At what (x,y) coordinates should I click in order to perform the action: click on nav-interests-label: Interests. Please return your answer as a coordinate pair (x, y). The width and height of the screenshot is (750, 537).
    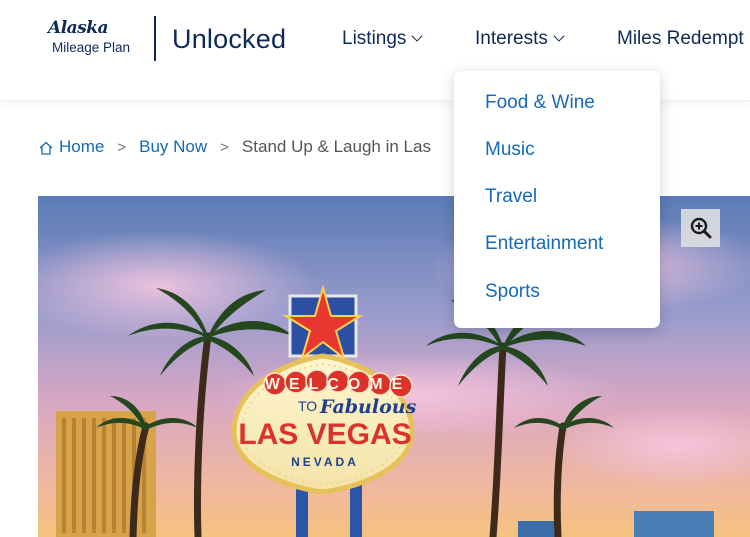
    Looking at the image, I should click on (511, 38).